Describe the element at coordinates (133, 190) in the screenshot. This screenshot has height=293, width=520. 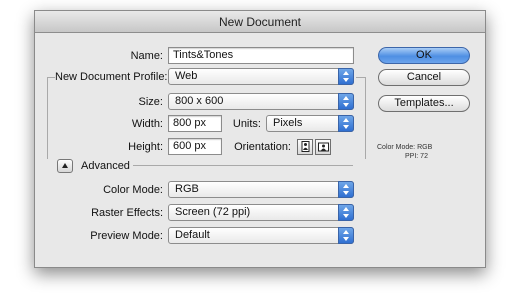
I see `color-mode-label: Color Mode:` at that location.